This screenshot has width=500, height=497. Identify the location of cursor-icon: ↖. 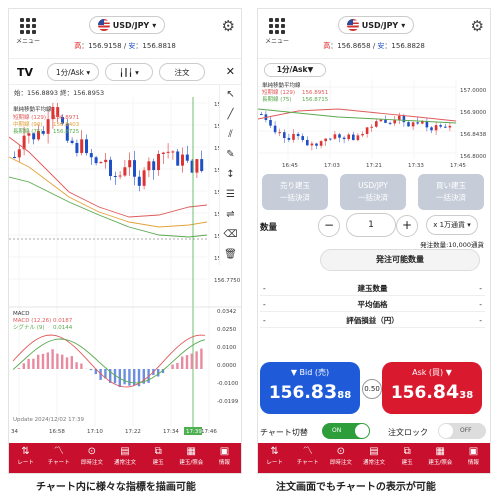
(230, 95).